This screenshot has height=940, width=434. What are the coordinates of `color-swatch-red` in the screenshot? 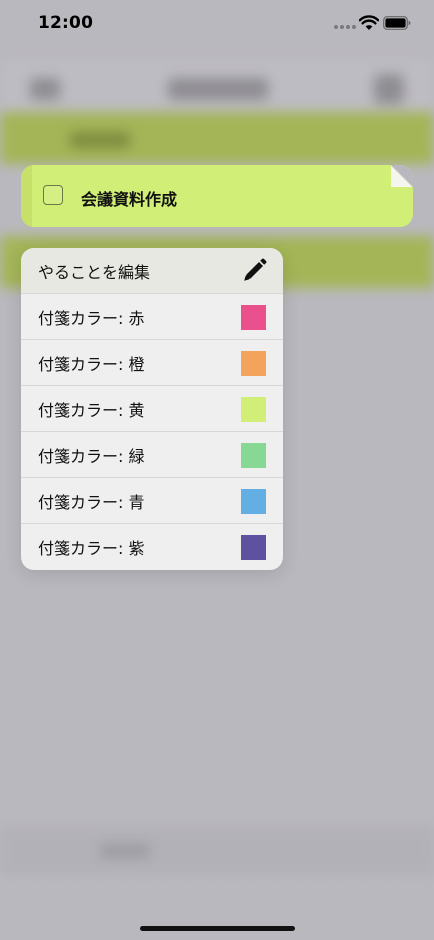 It's located at (253, 317).